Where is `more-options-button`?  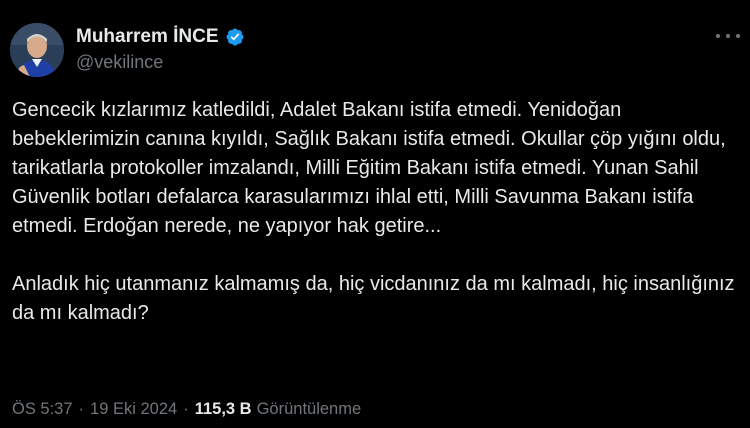
more-options-button is located at coordinates (728, 36).